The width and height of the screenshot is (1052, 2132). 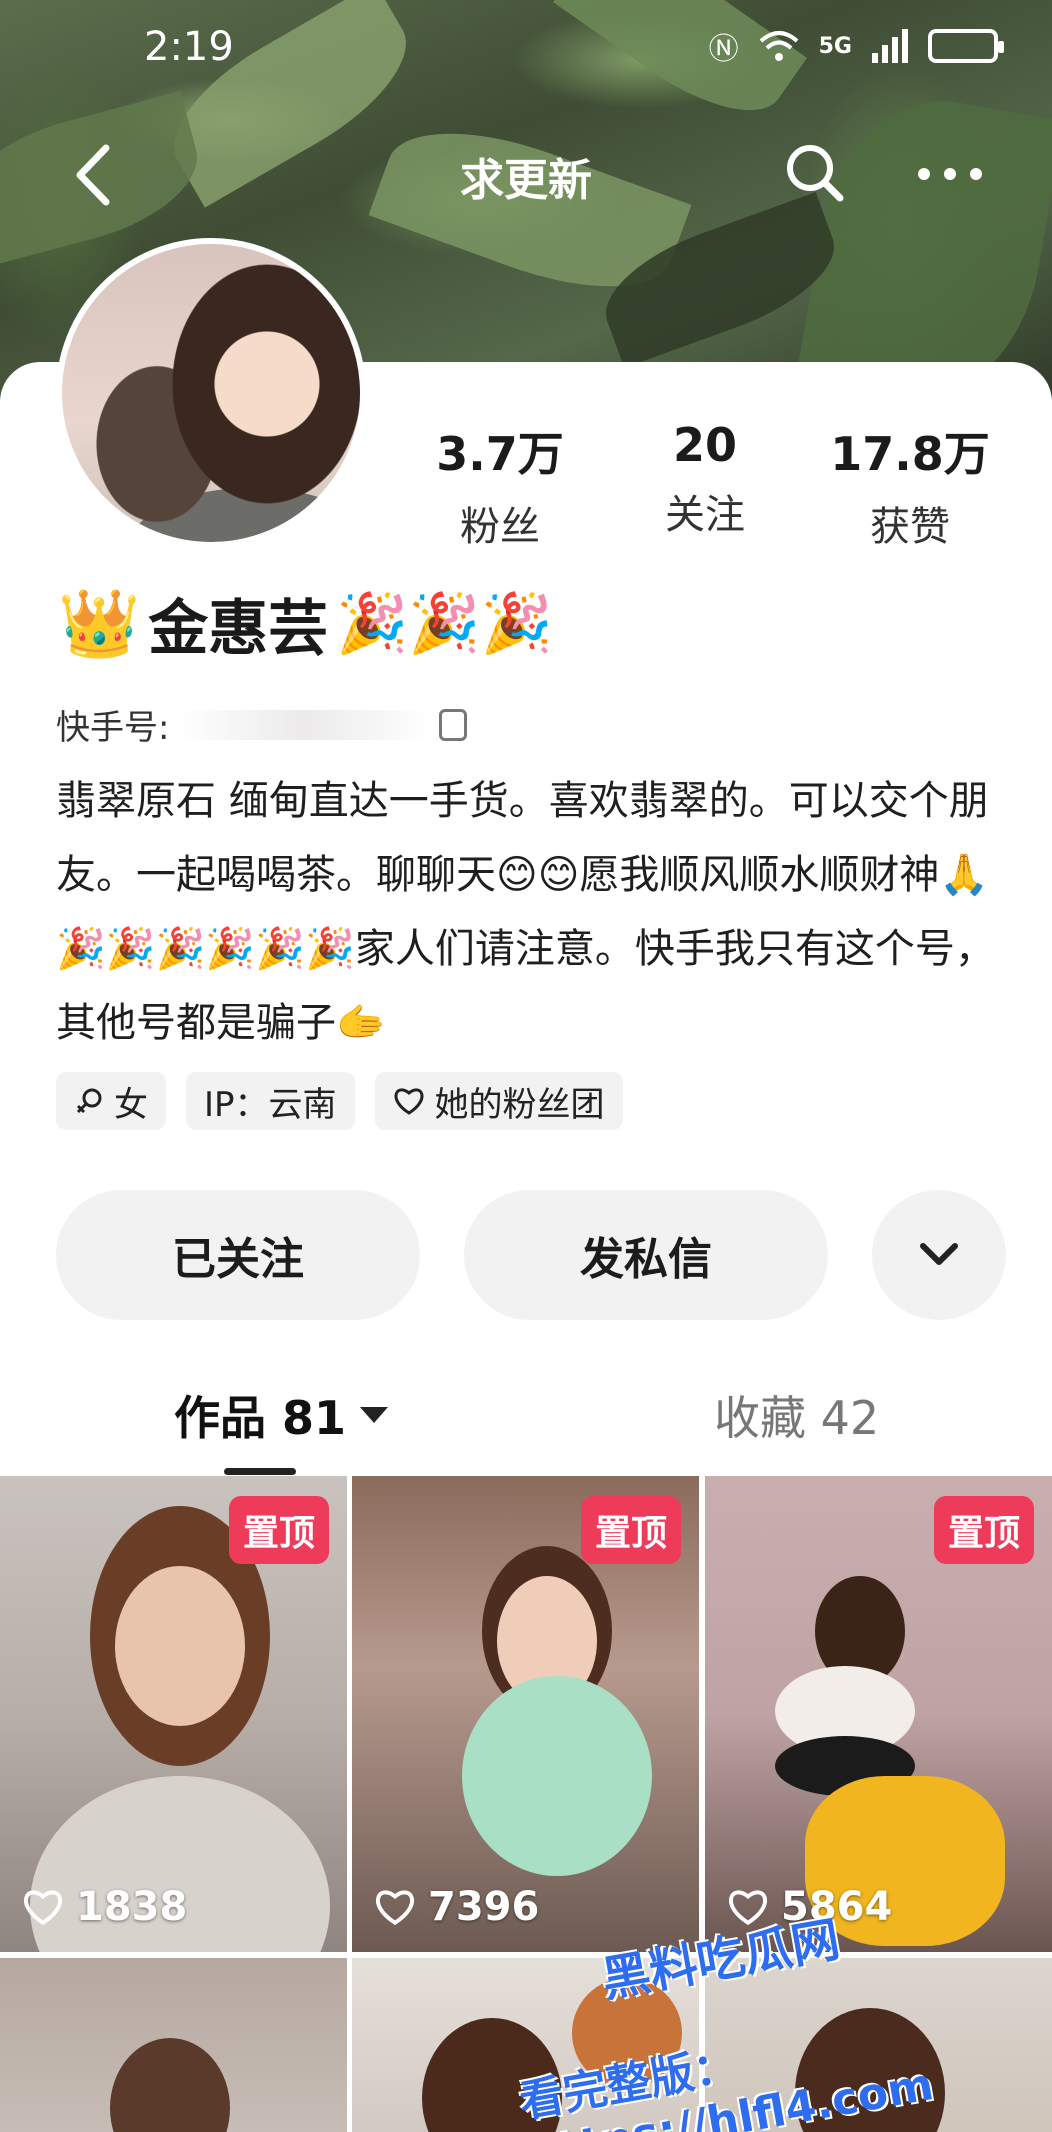 I want to click on top-nav: 求更新, so click(x=526, y=175).